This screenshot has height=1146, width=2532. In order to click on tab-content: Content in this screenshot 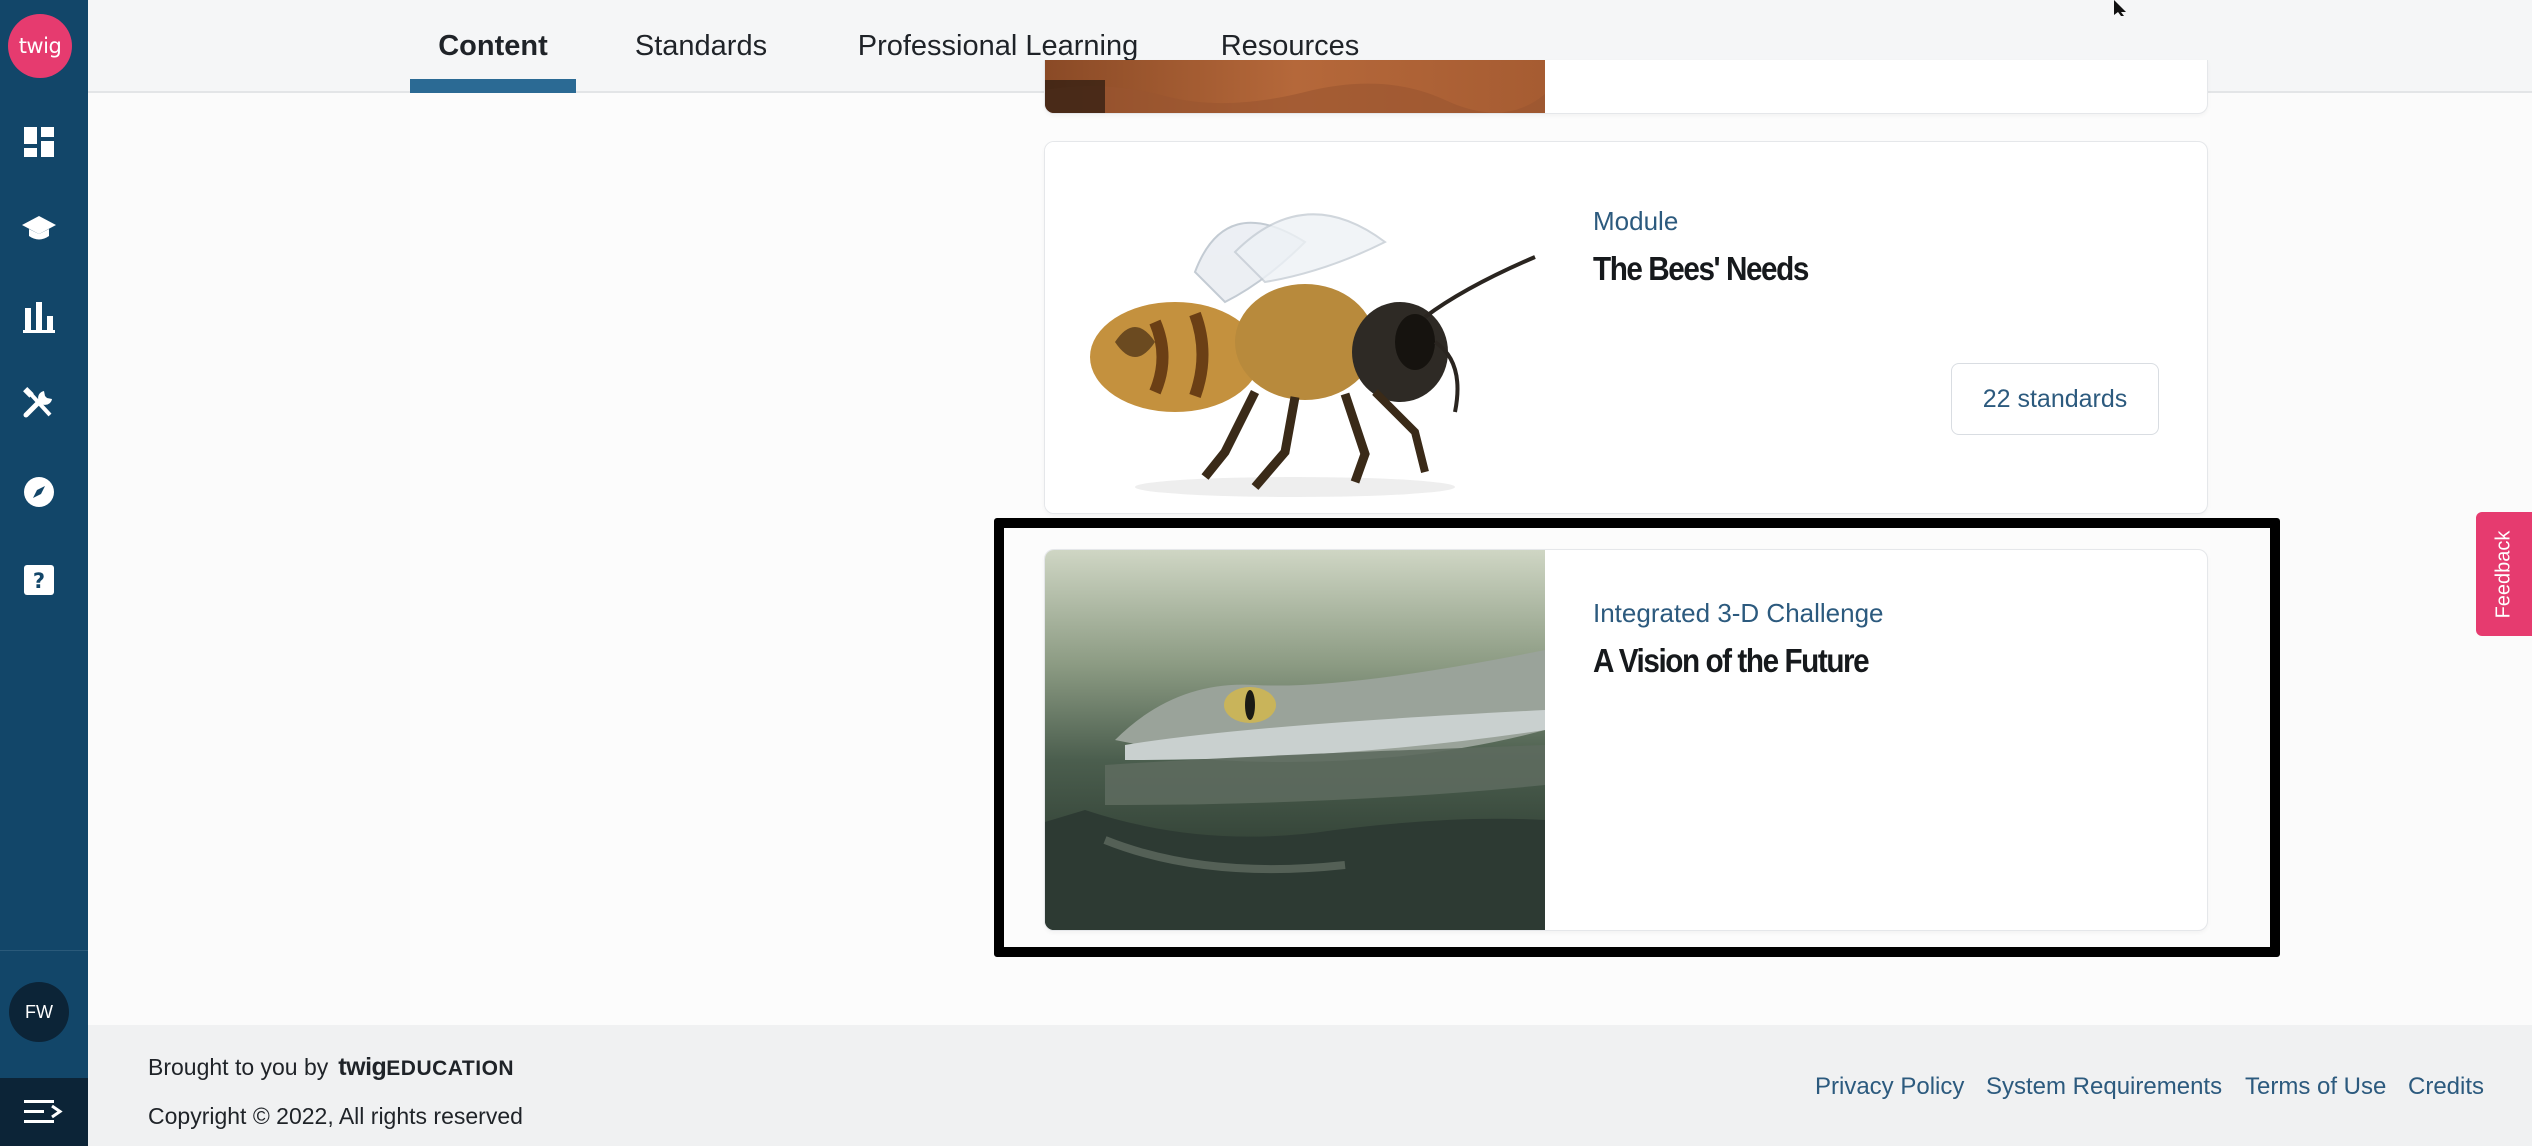, I will do `click(493, 46)`.